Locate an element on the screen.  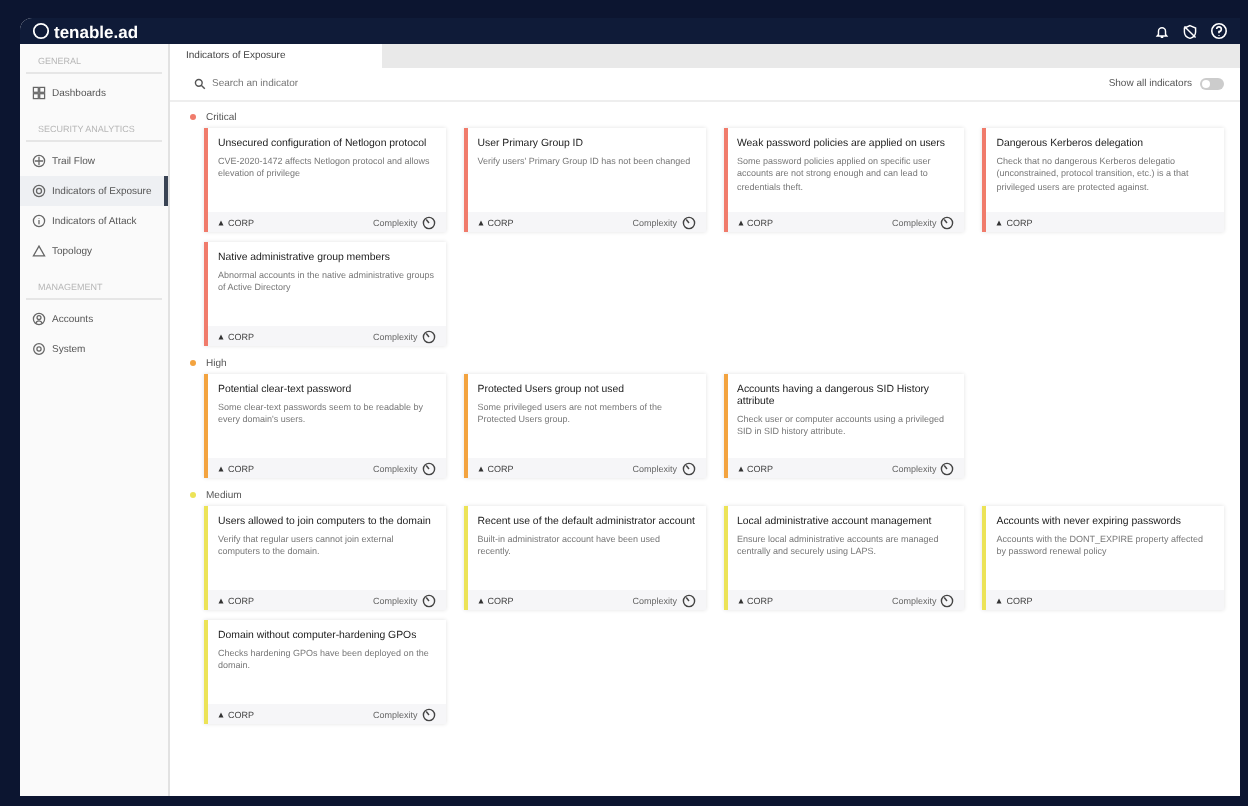
show-all-toggle is located at coordinates (1212, 84).